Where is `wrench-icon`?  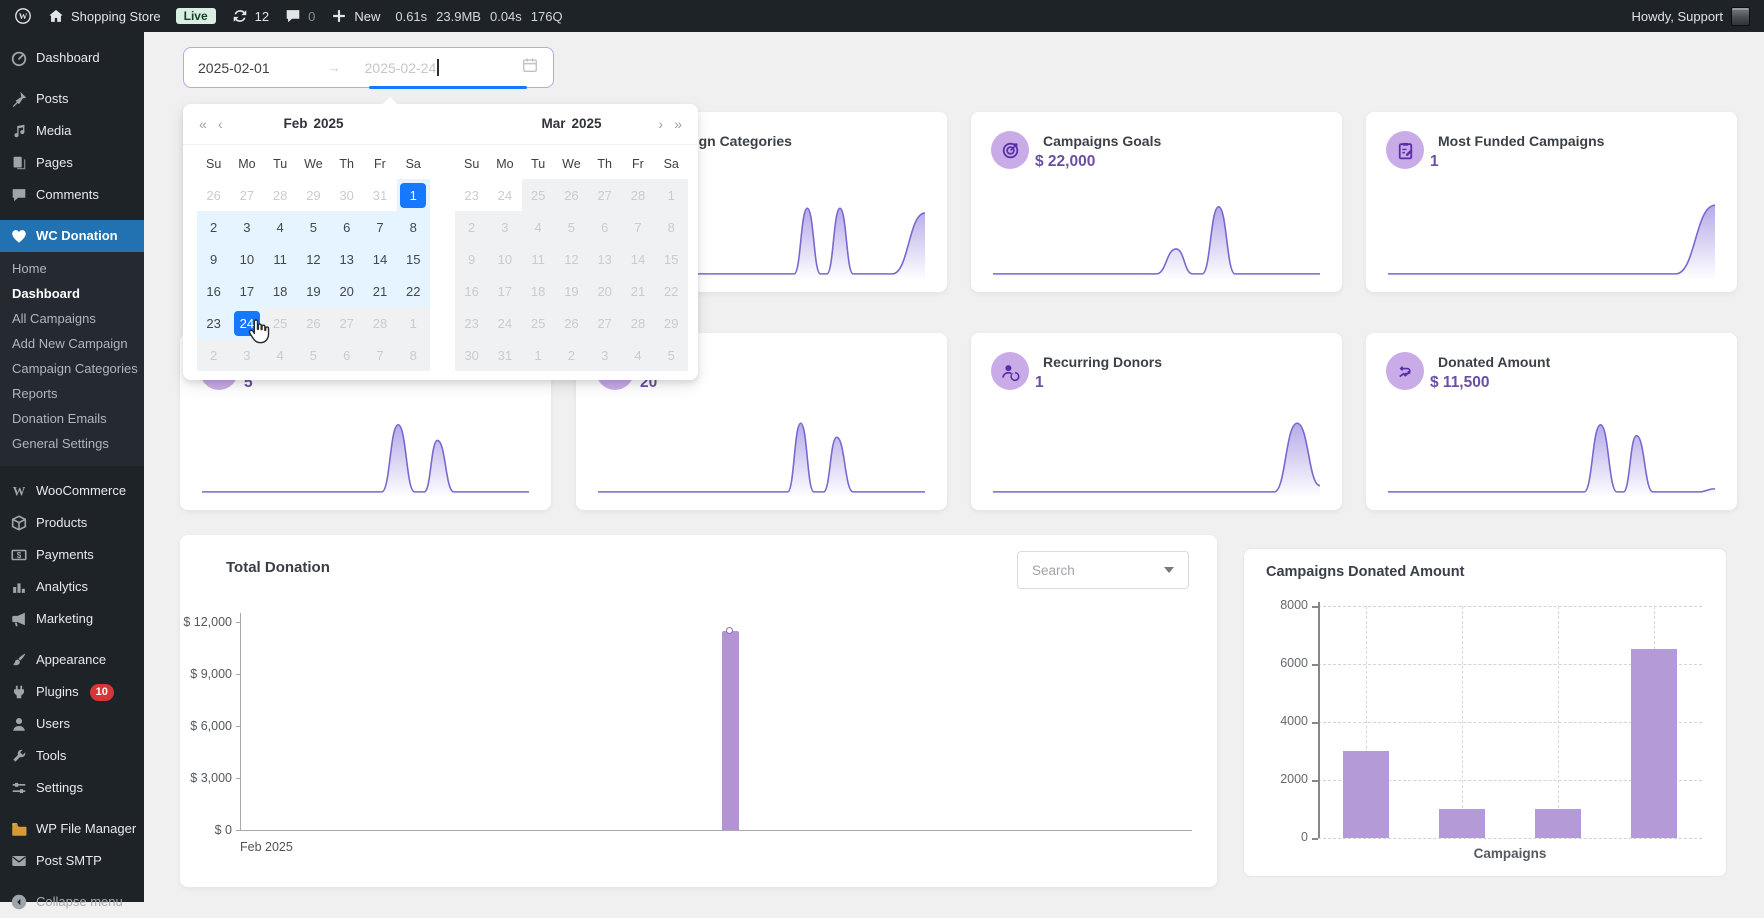 wrench-icon is located at coordinates (19, 756).